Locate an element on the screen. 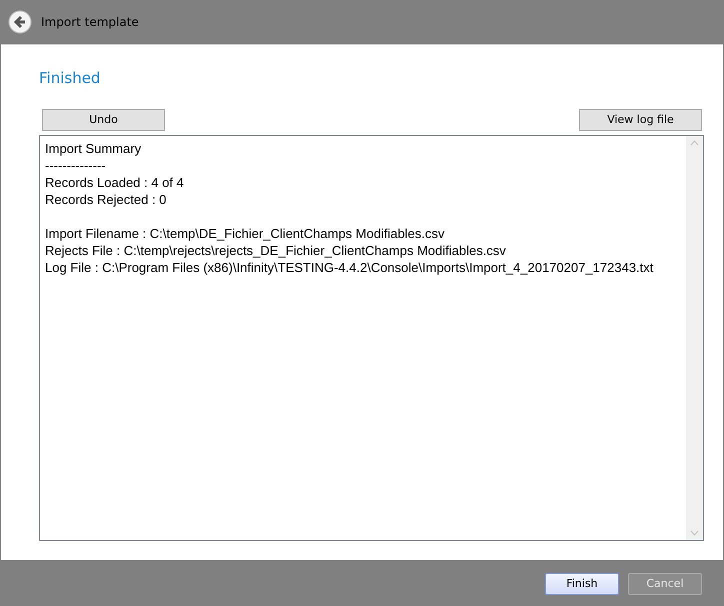  log-line: Records Rejected : 0 is located at coordinates (105, 199).